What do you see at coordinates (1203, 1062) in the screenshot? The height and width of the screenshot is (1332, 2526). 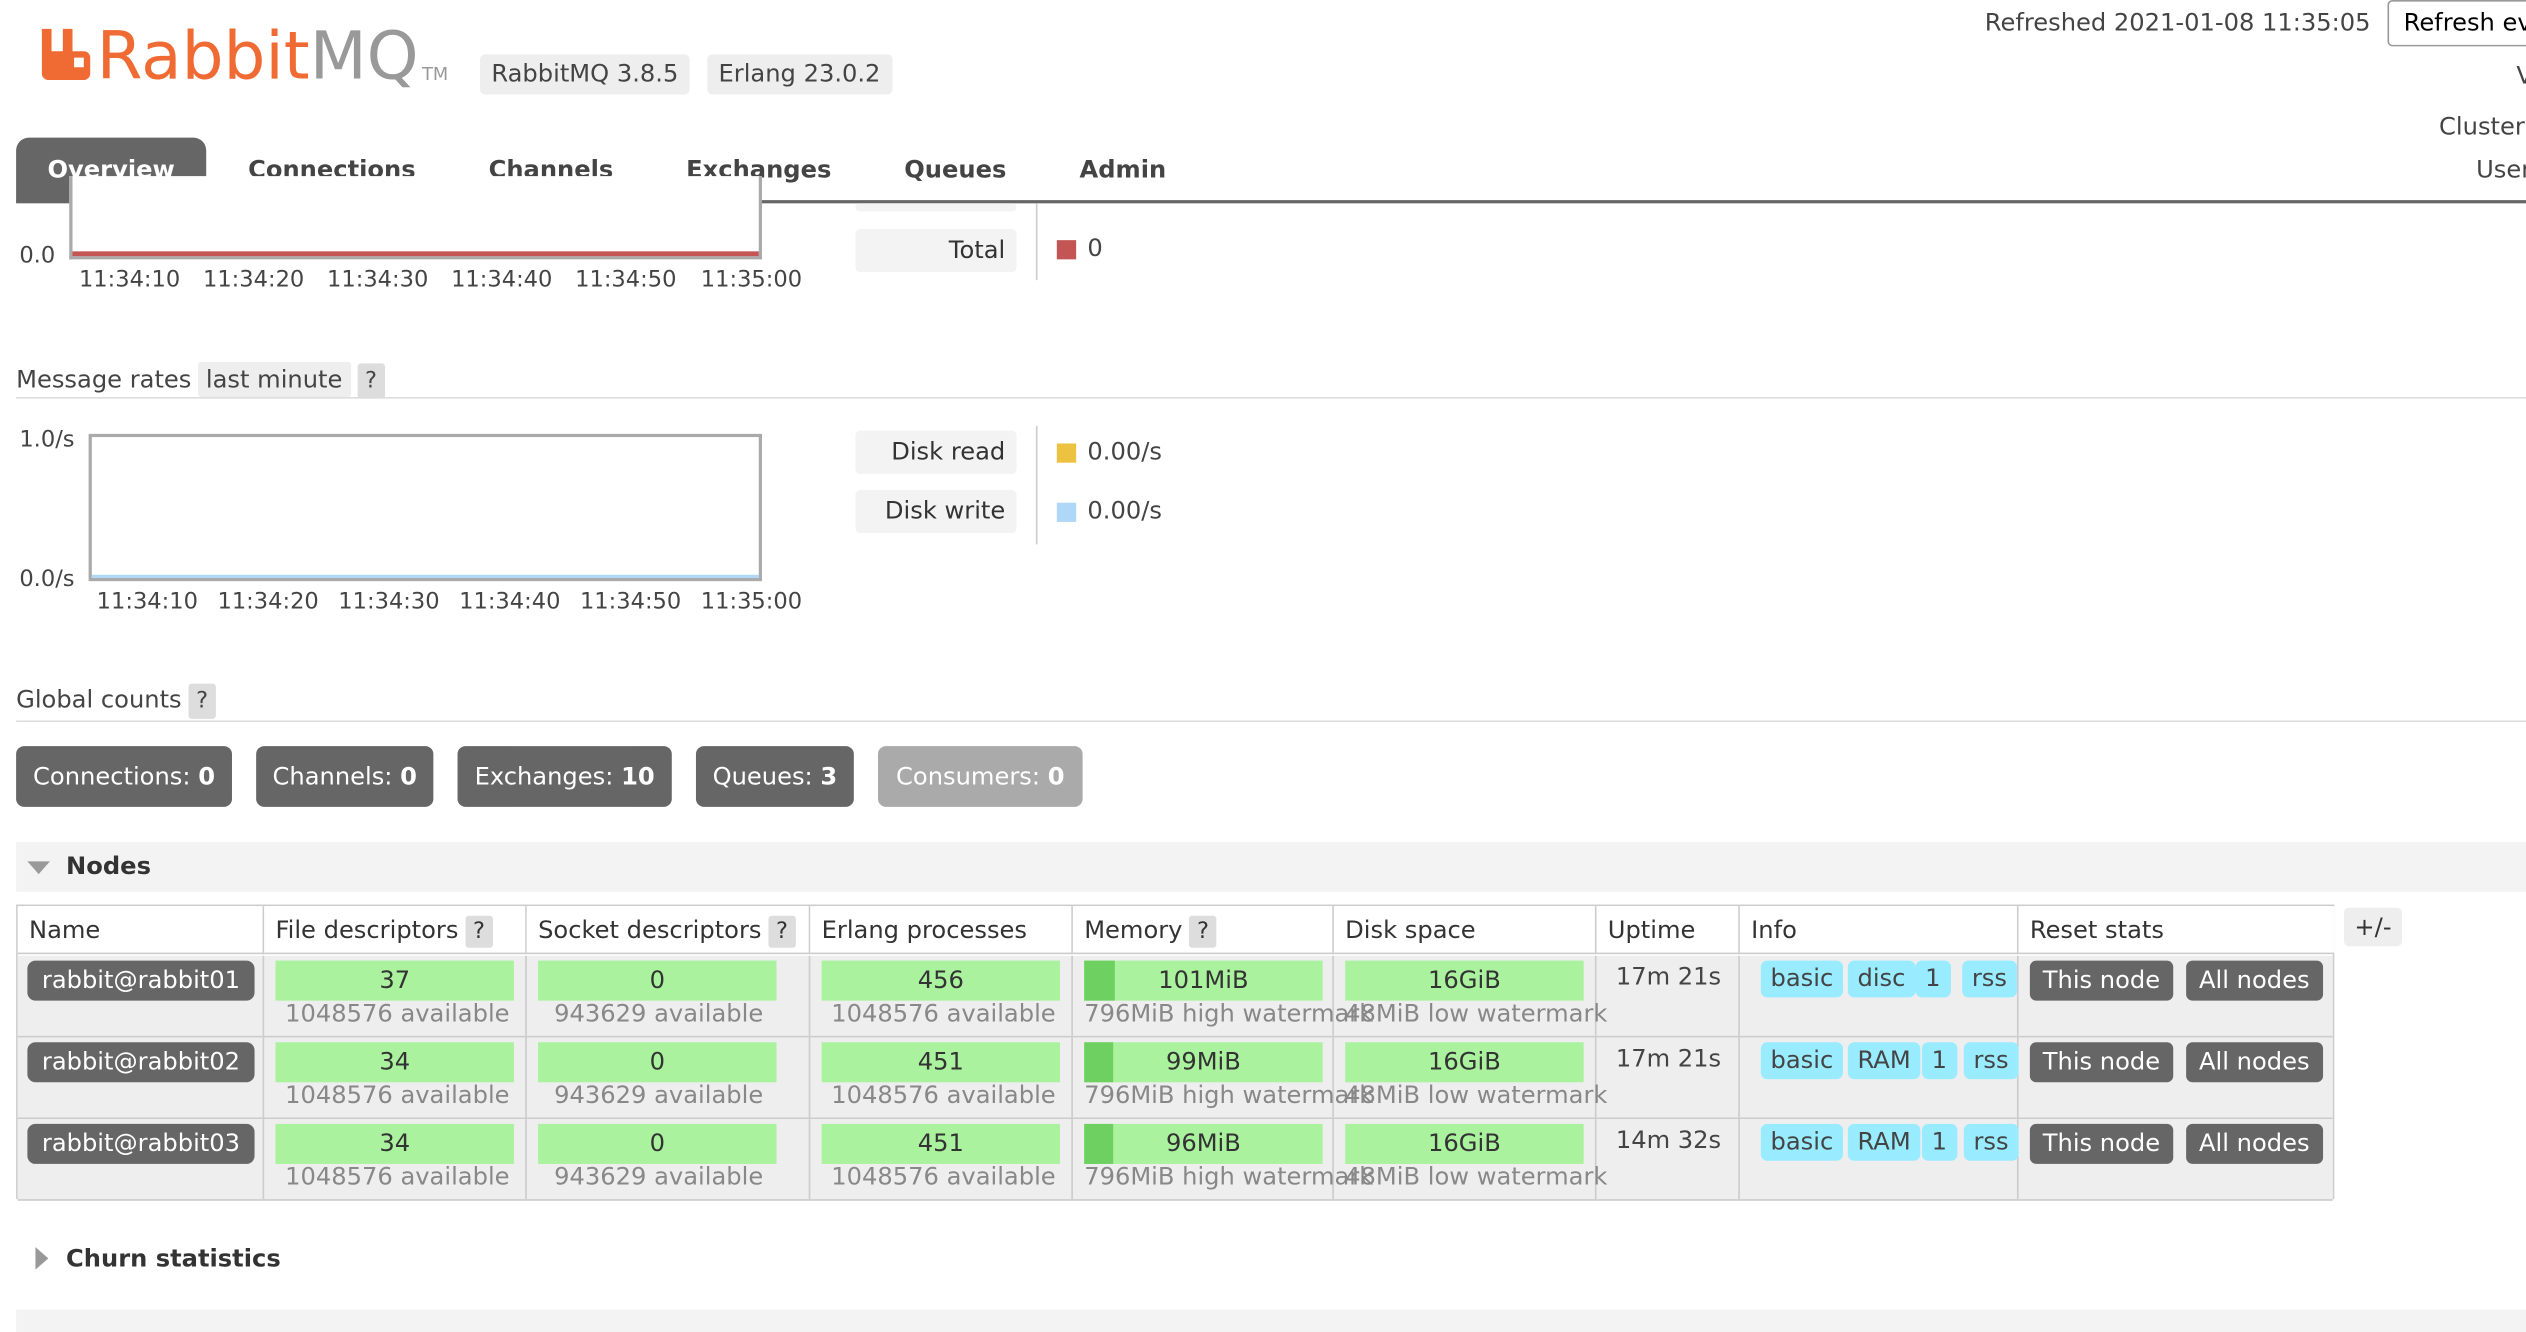 I see `memory-bar: 99MiB` at bounding box center [1203, 1062].